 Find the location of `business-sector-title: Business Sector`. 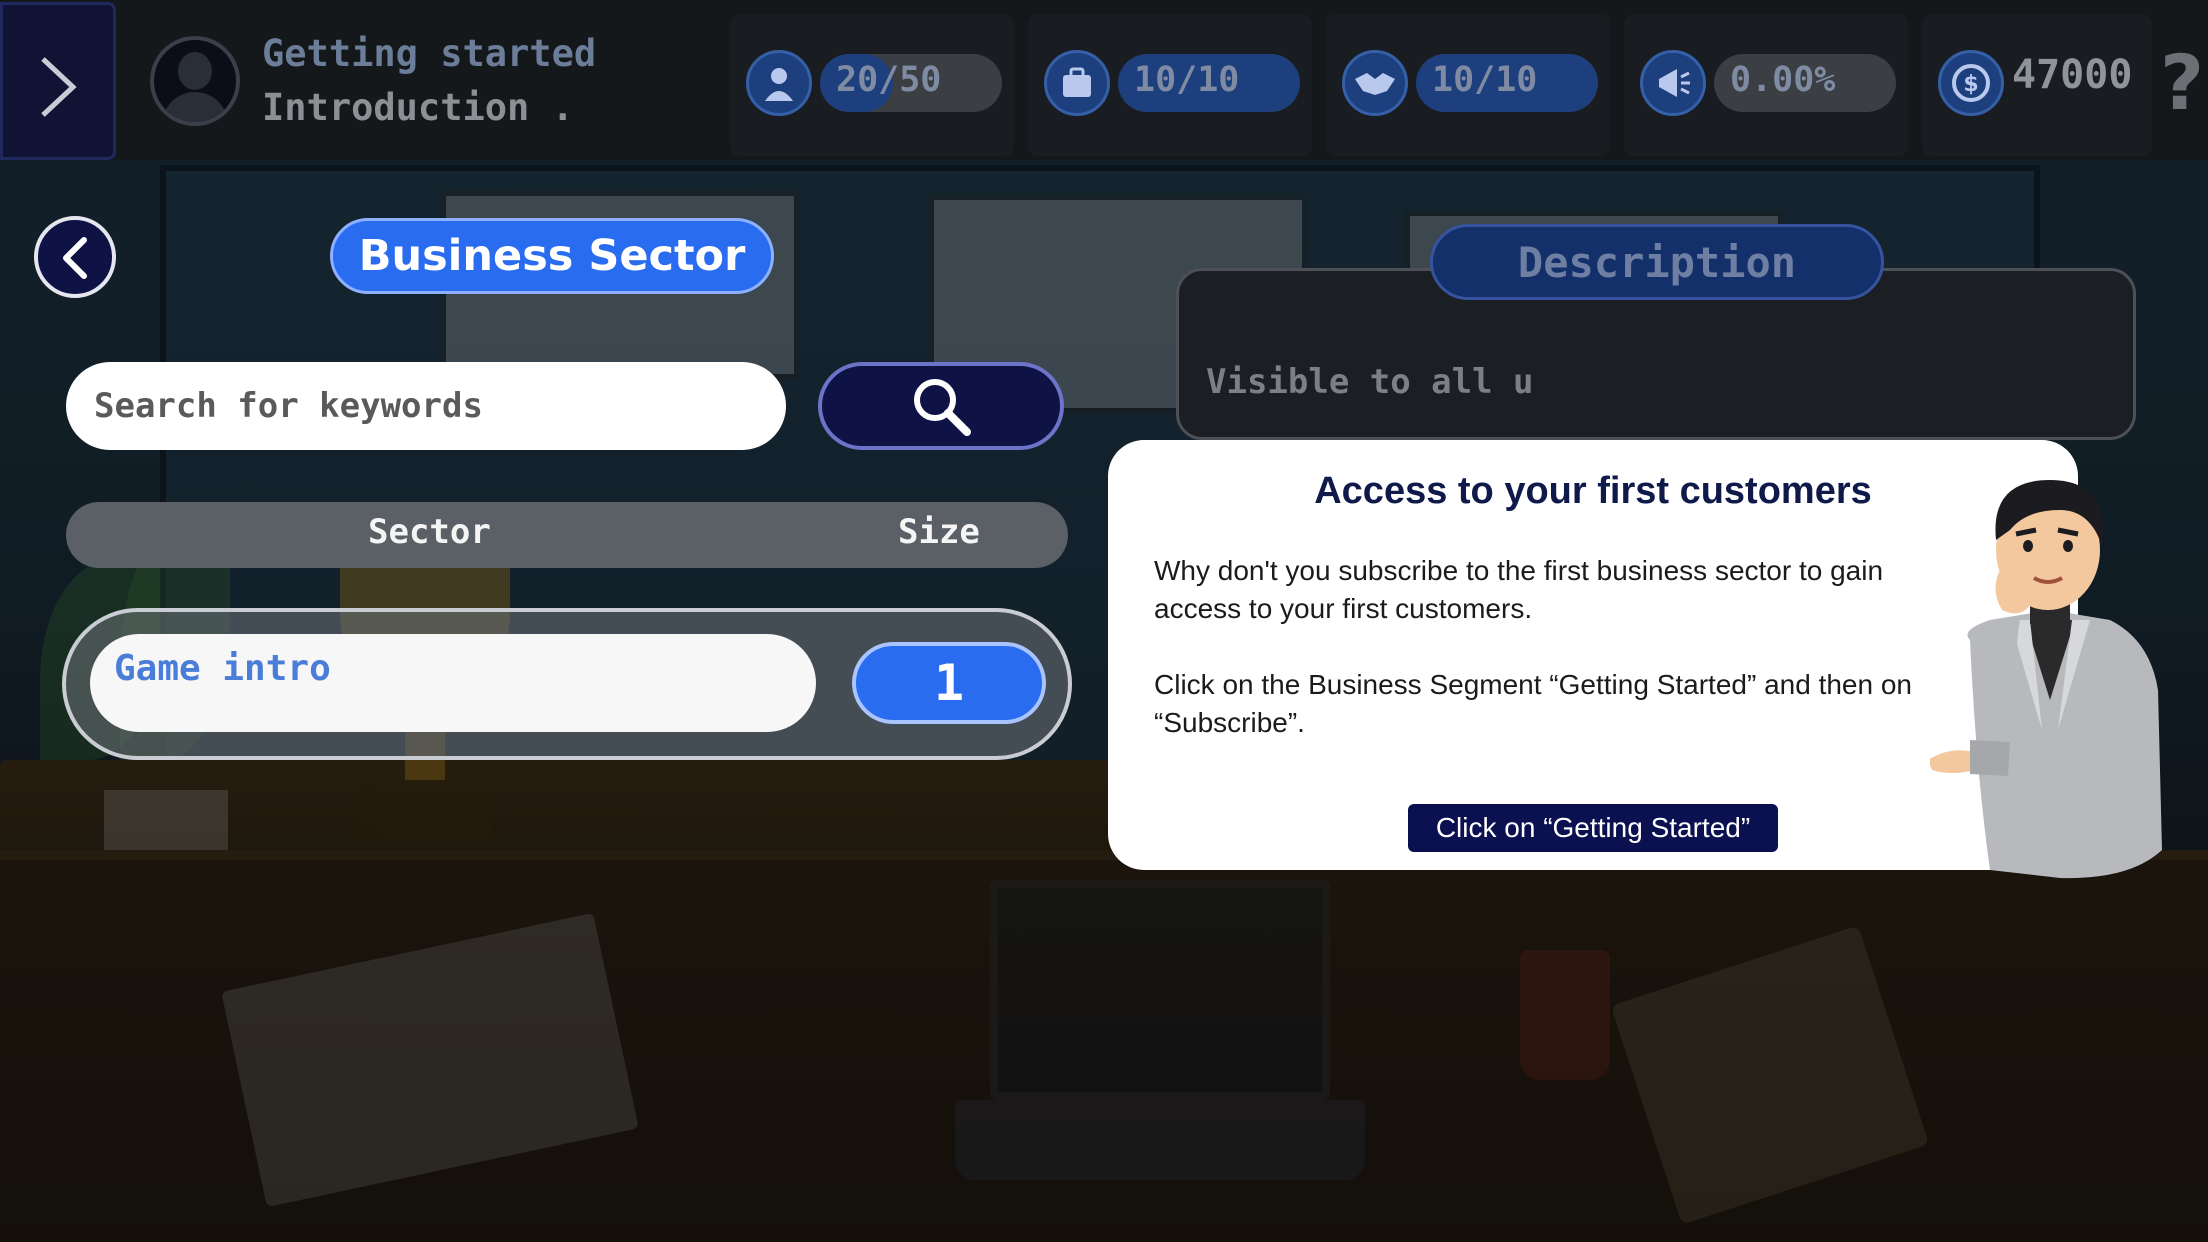

business-sector-title: Business Sector is located at coordinates (552, 256).